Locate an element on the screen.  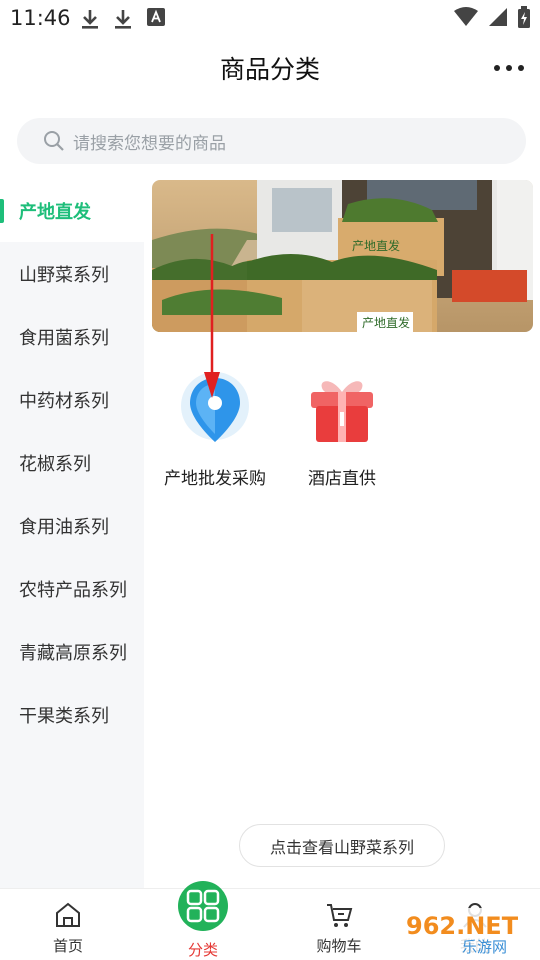
sidebar-item-label: 产地直发 is located at coordinates (55, 212).